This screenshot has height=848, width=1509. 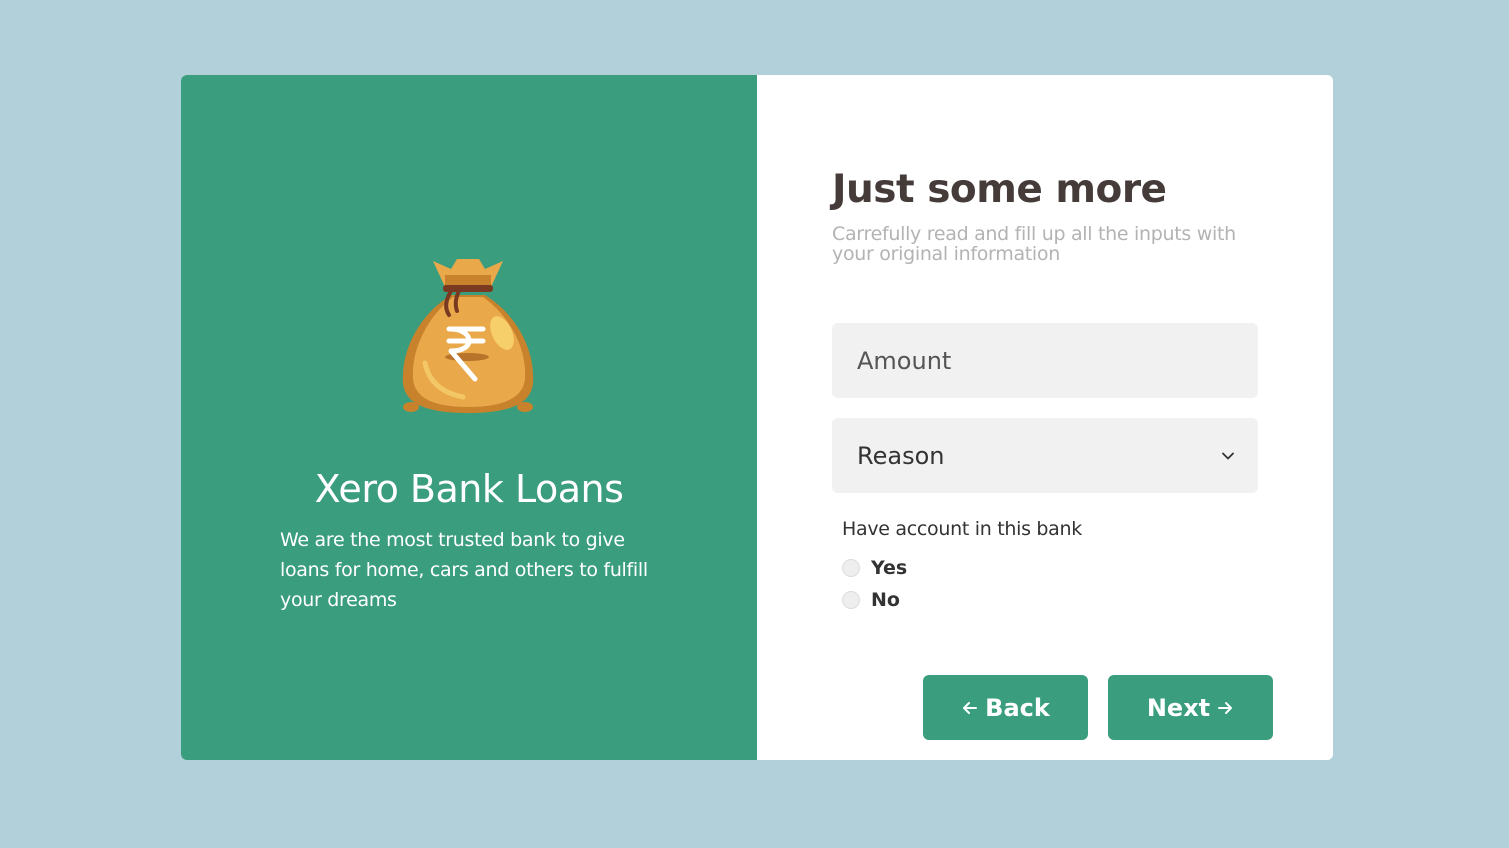 I want to click on radio-yes-label: Yes, so click(x=889, y=568).